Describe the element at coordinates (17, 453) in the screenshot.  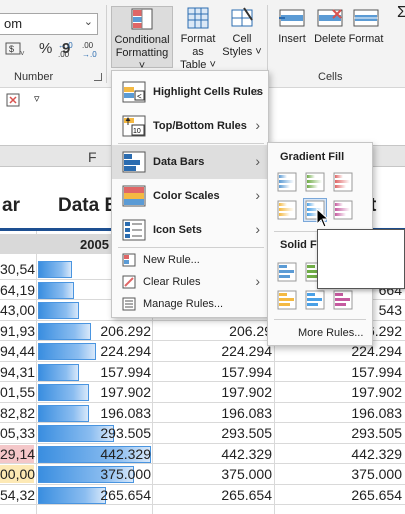
I see `cell: 29,14` at that location.